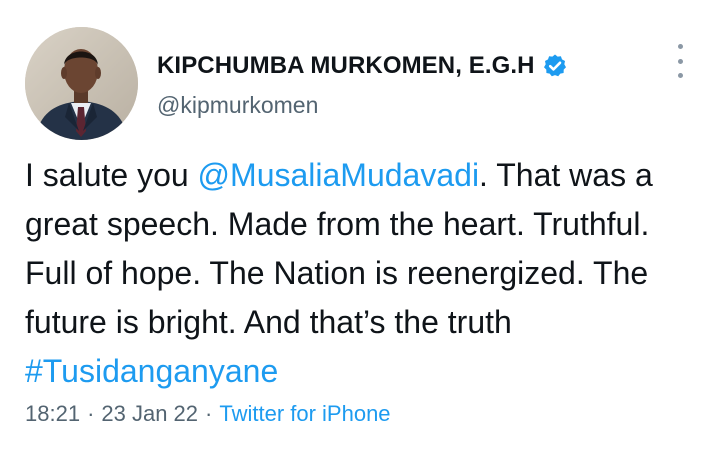  Describe the element at coordinates (346, 66) in the screenshot. I see `display-name: KIPCHUMBA MURKOMEN, E.G.H` at that location.